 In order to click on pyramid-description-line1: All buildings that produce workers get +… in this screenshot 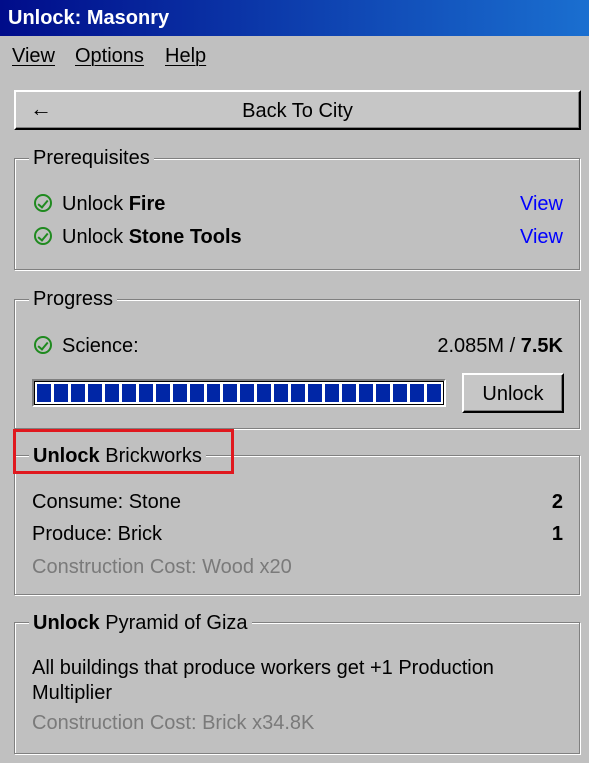, I will do `click(263, 668)`.